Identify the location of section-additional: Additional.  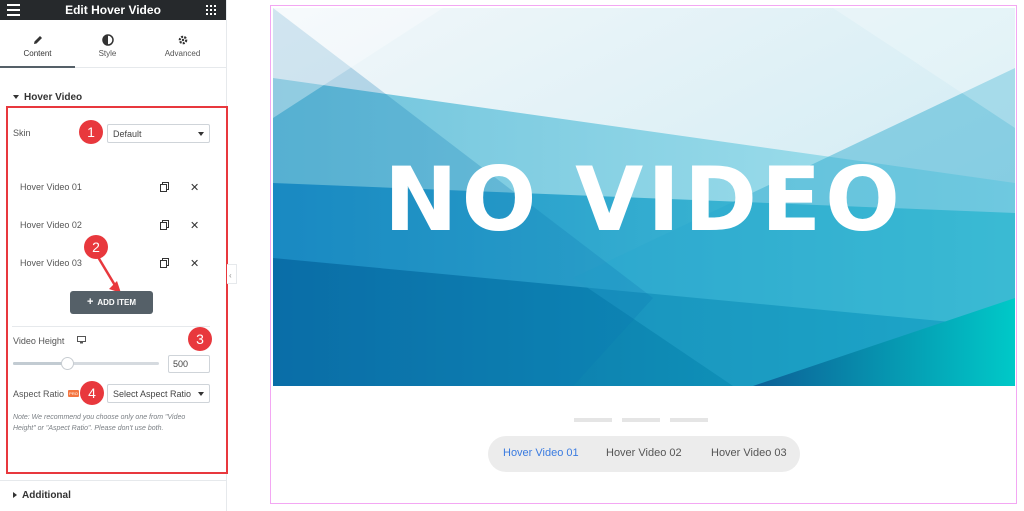
(42, 495).